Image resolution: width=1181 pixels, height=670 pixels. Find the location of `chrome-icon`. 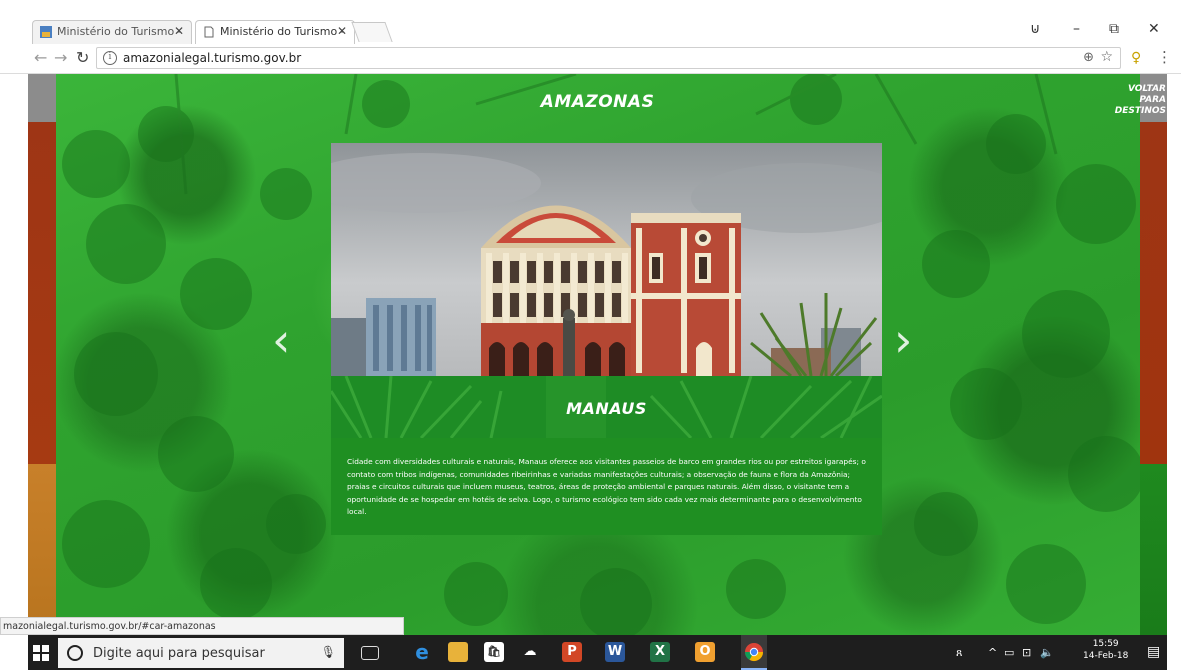

chrome-icon is located at coordinates (754, 652).